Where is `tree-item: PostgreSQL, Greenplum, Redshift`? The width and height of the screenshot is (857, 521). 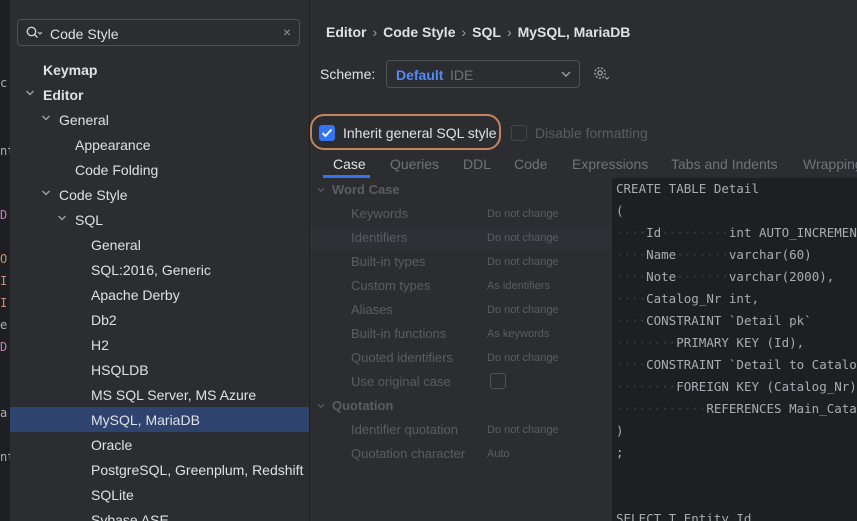
tree-item: PostgreSQL, Greenplum, Redshift is located at coordinates (159, 469).